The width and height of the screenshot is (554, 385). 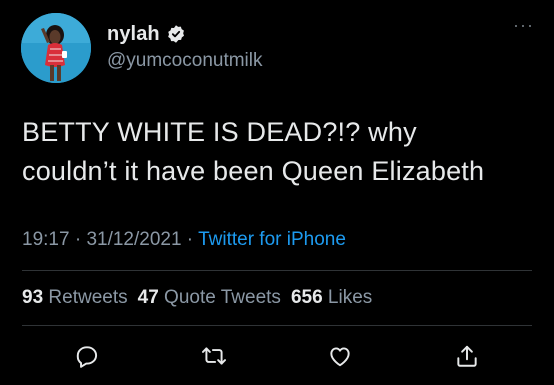 What do you see at coordinates (133, 34) in the screenshot?
I see `display-name: nylah` at bounding box center [133, 34].